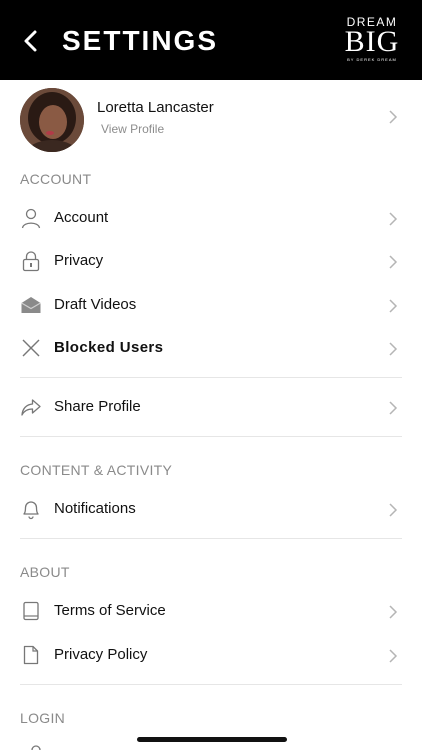  Describe the element at coordinates (109, 347) in the screenshot. I see `menu-item-label: Blocked Users` at that location.